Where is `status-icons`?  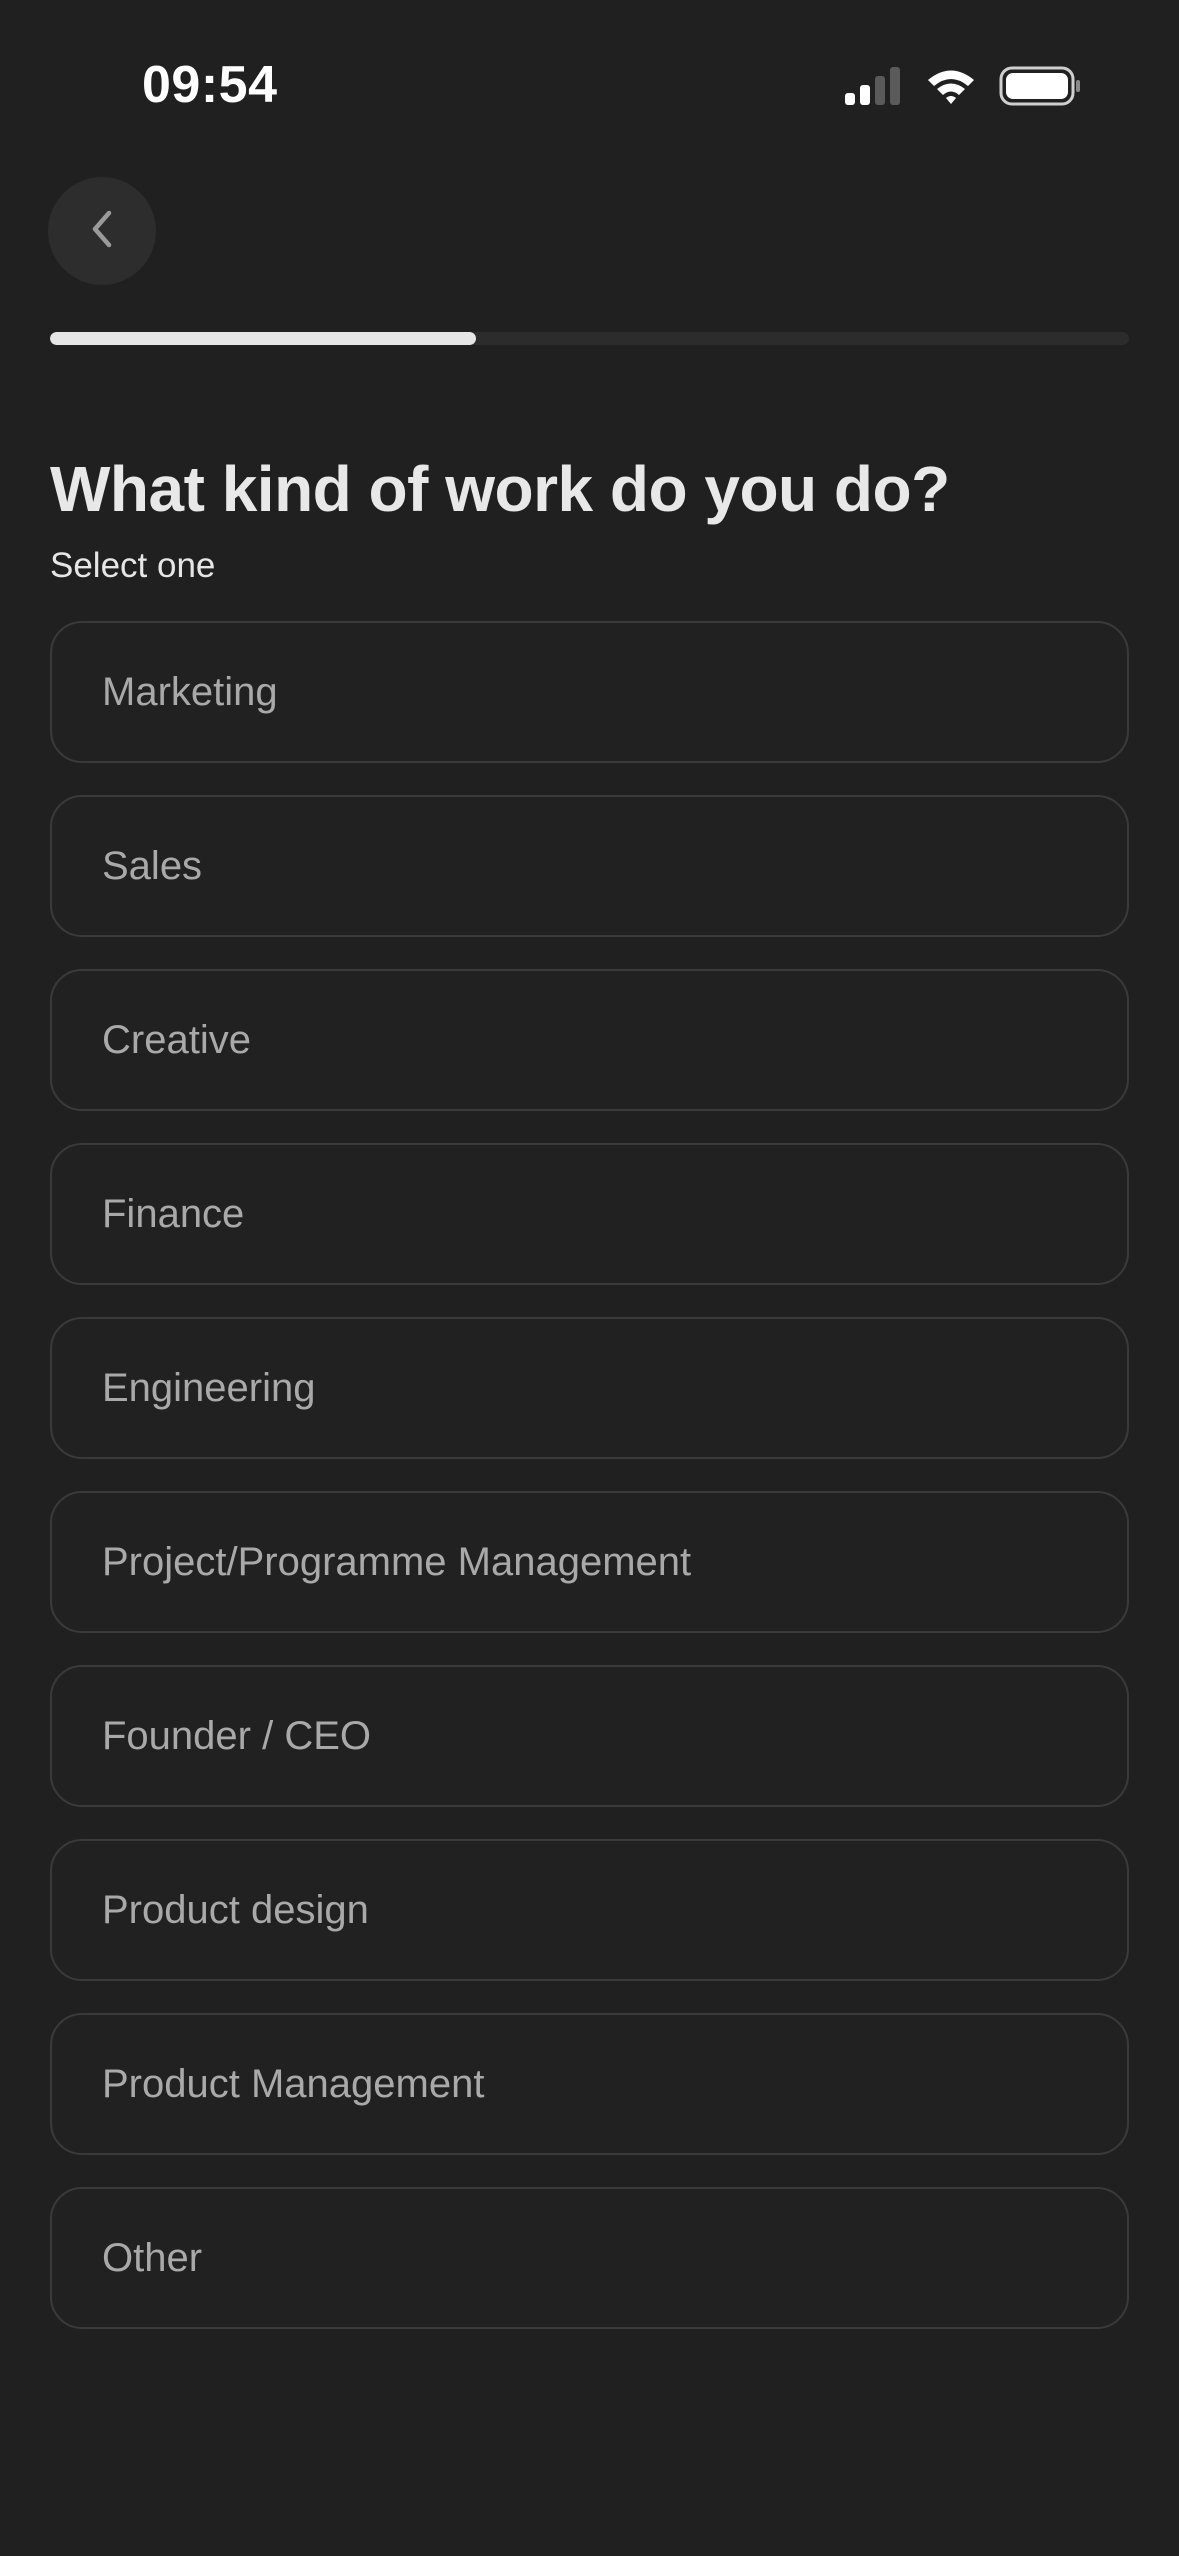
status-icons is located at coordinates (963, 88).